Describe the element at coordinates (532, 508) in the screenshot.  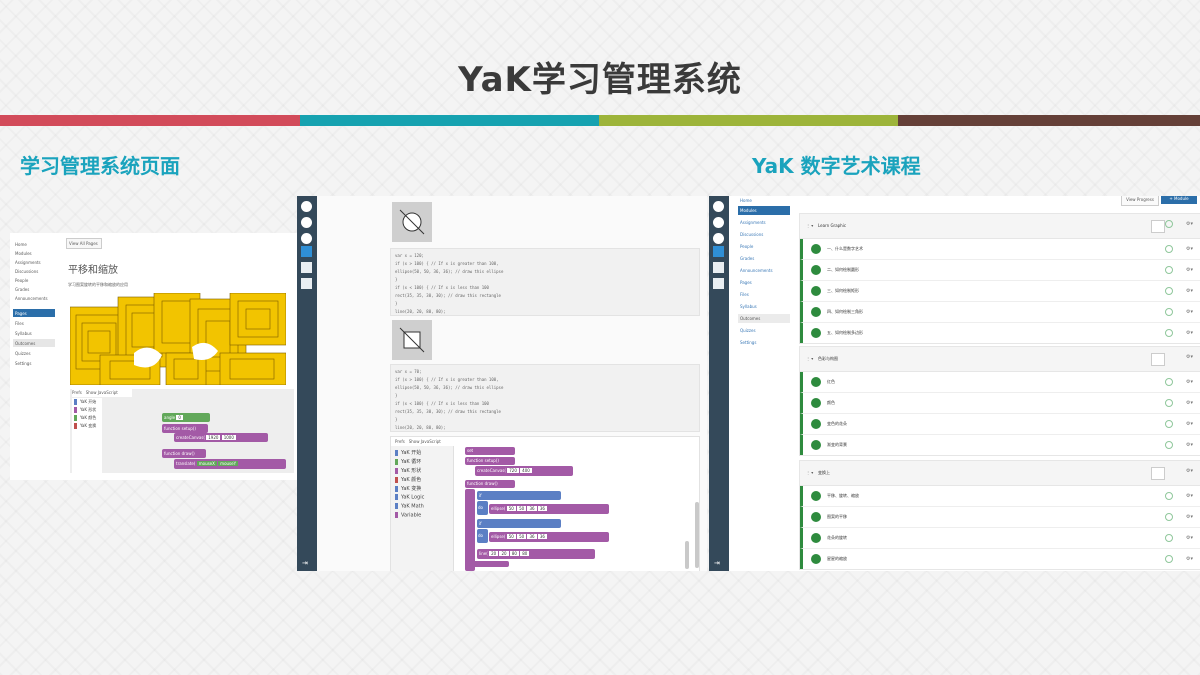
I see `ellipse-w-value: 36` at that location.